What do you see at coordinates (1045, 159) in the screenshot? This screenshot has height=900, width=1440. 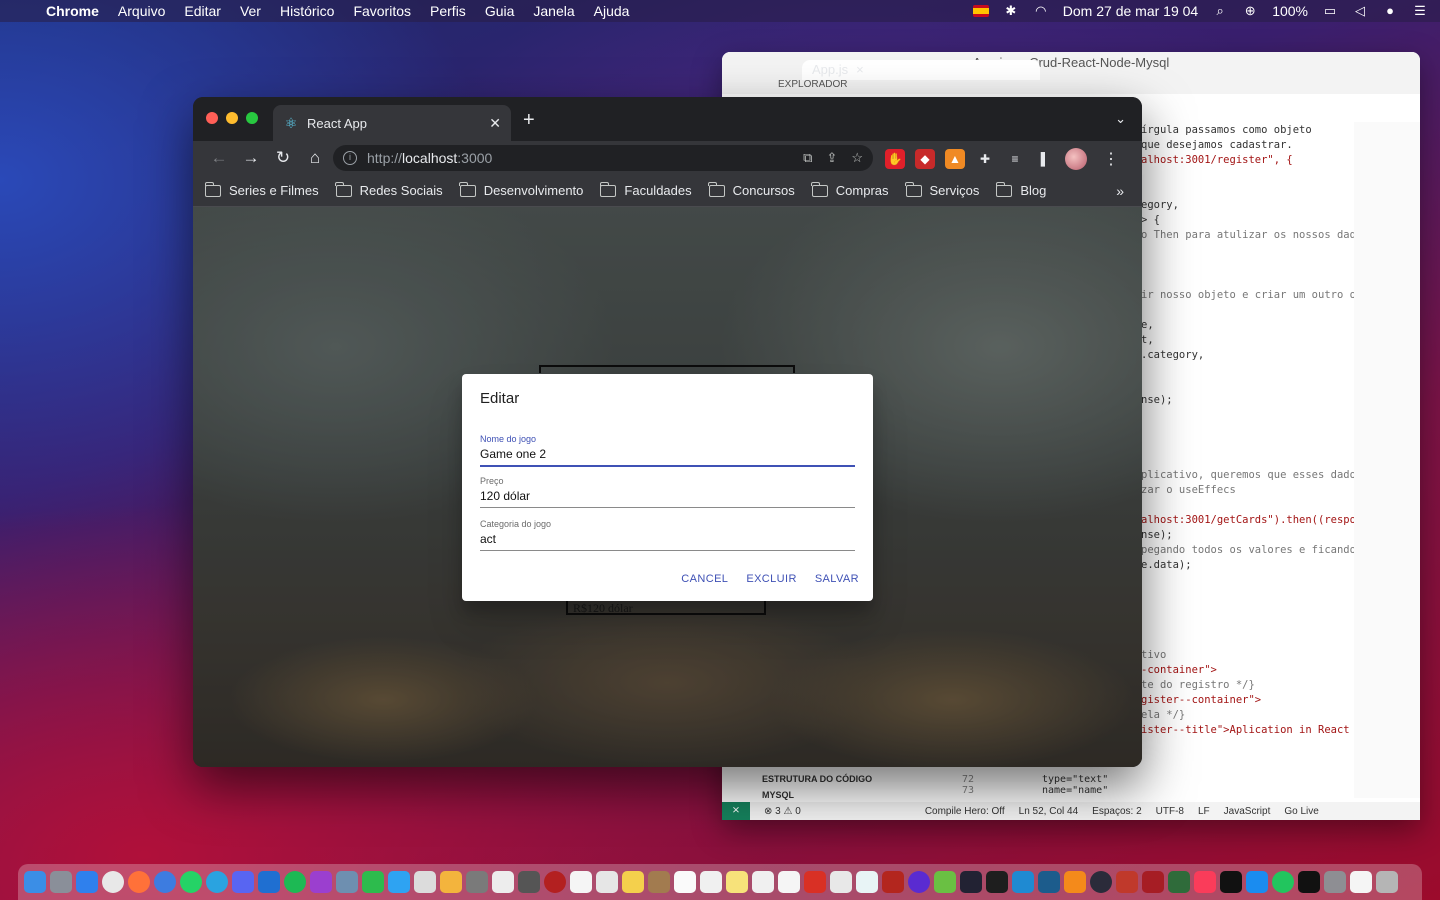 I see `side-panel-icon: ▌` at bounding box center [1045, 159].